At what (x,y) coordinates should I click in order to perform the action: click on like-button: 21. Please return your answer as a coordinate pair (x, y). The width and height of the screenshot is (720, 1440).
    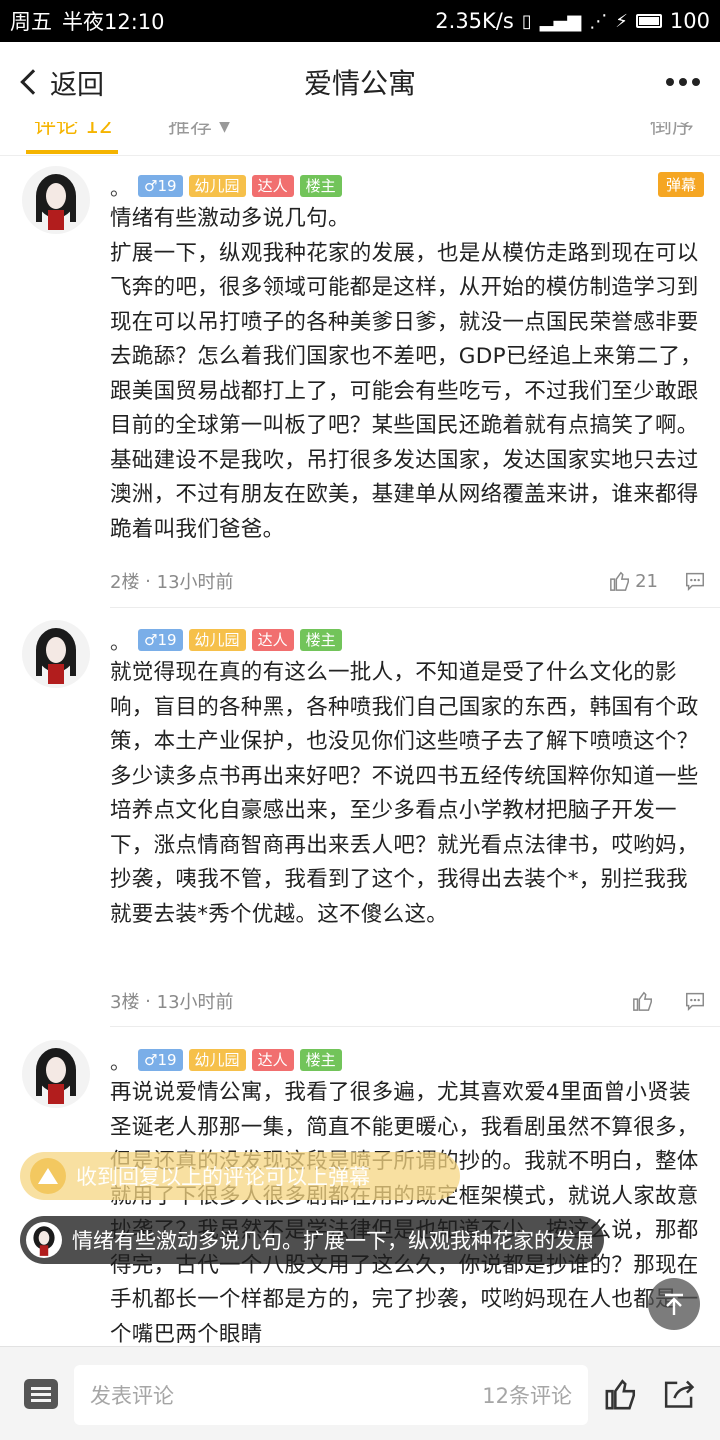
    Looking at the image, I should click on (633, 581).